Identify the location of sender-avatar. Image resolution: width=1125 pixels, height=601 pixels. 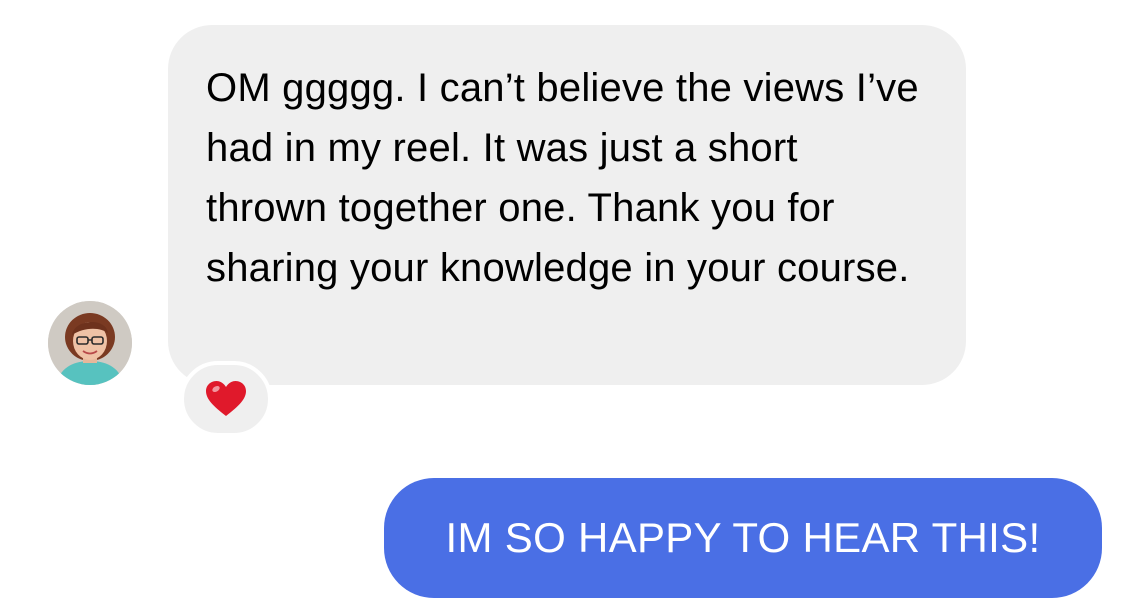
(90, 343).